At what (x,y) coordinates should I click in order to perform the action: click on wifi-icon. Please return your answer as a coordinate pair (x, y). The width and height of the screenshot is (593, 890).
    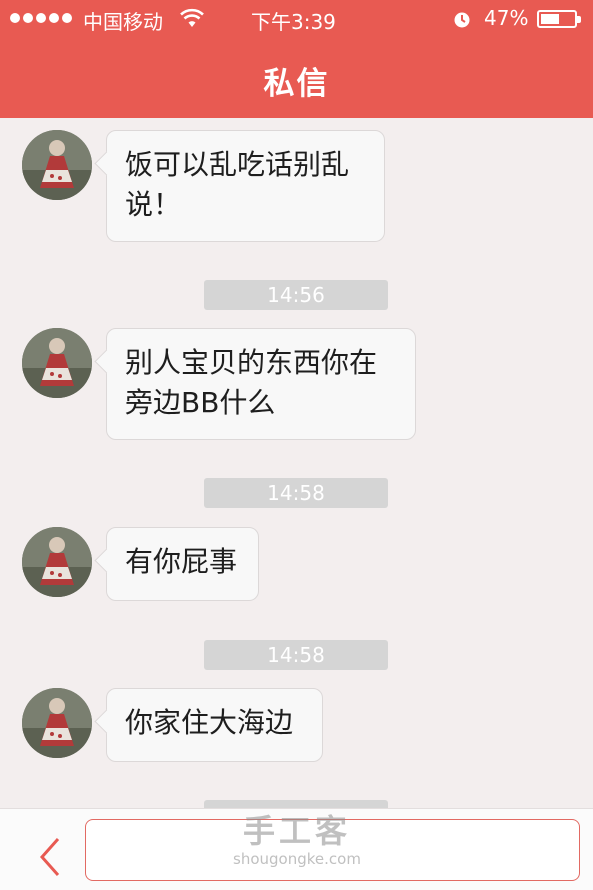
    Looking at the image, I should click on (192, 17).